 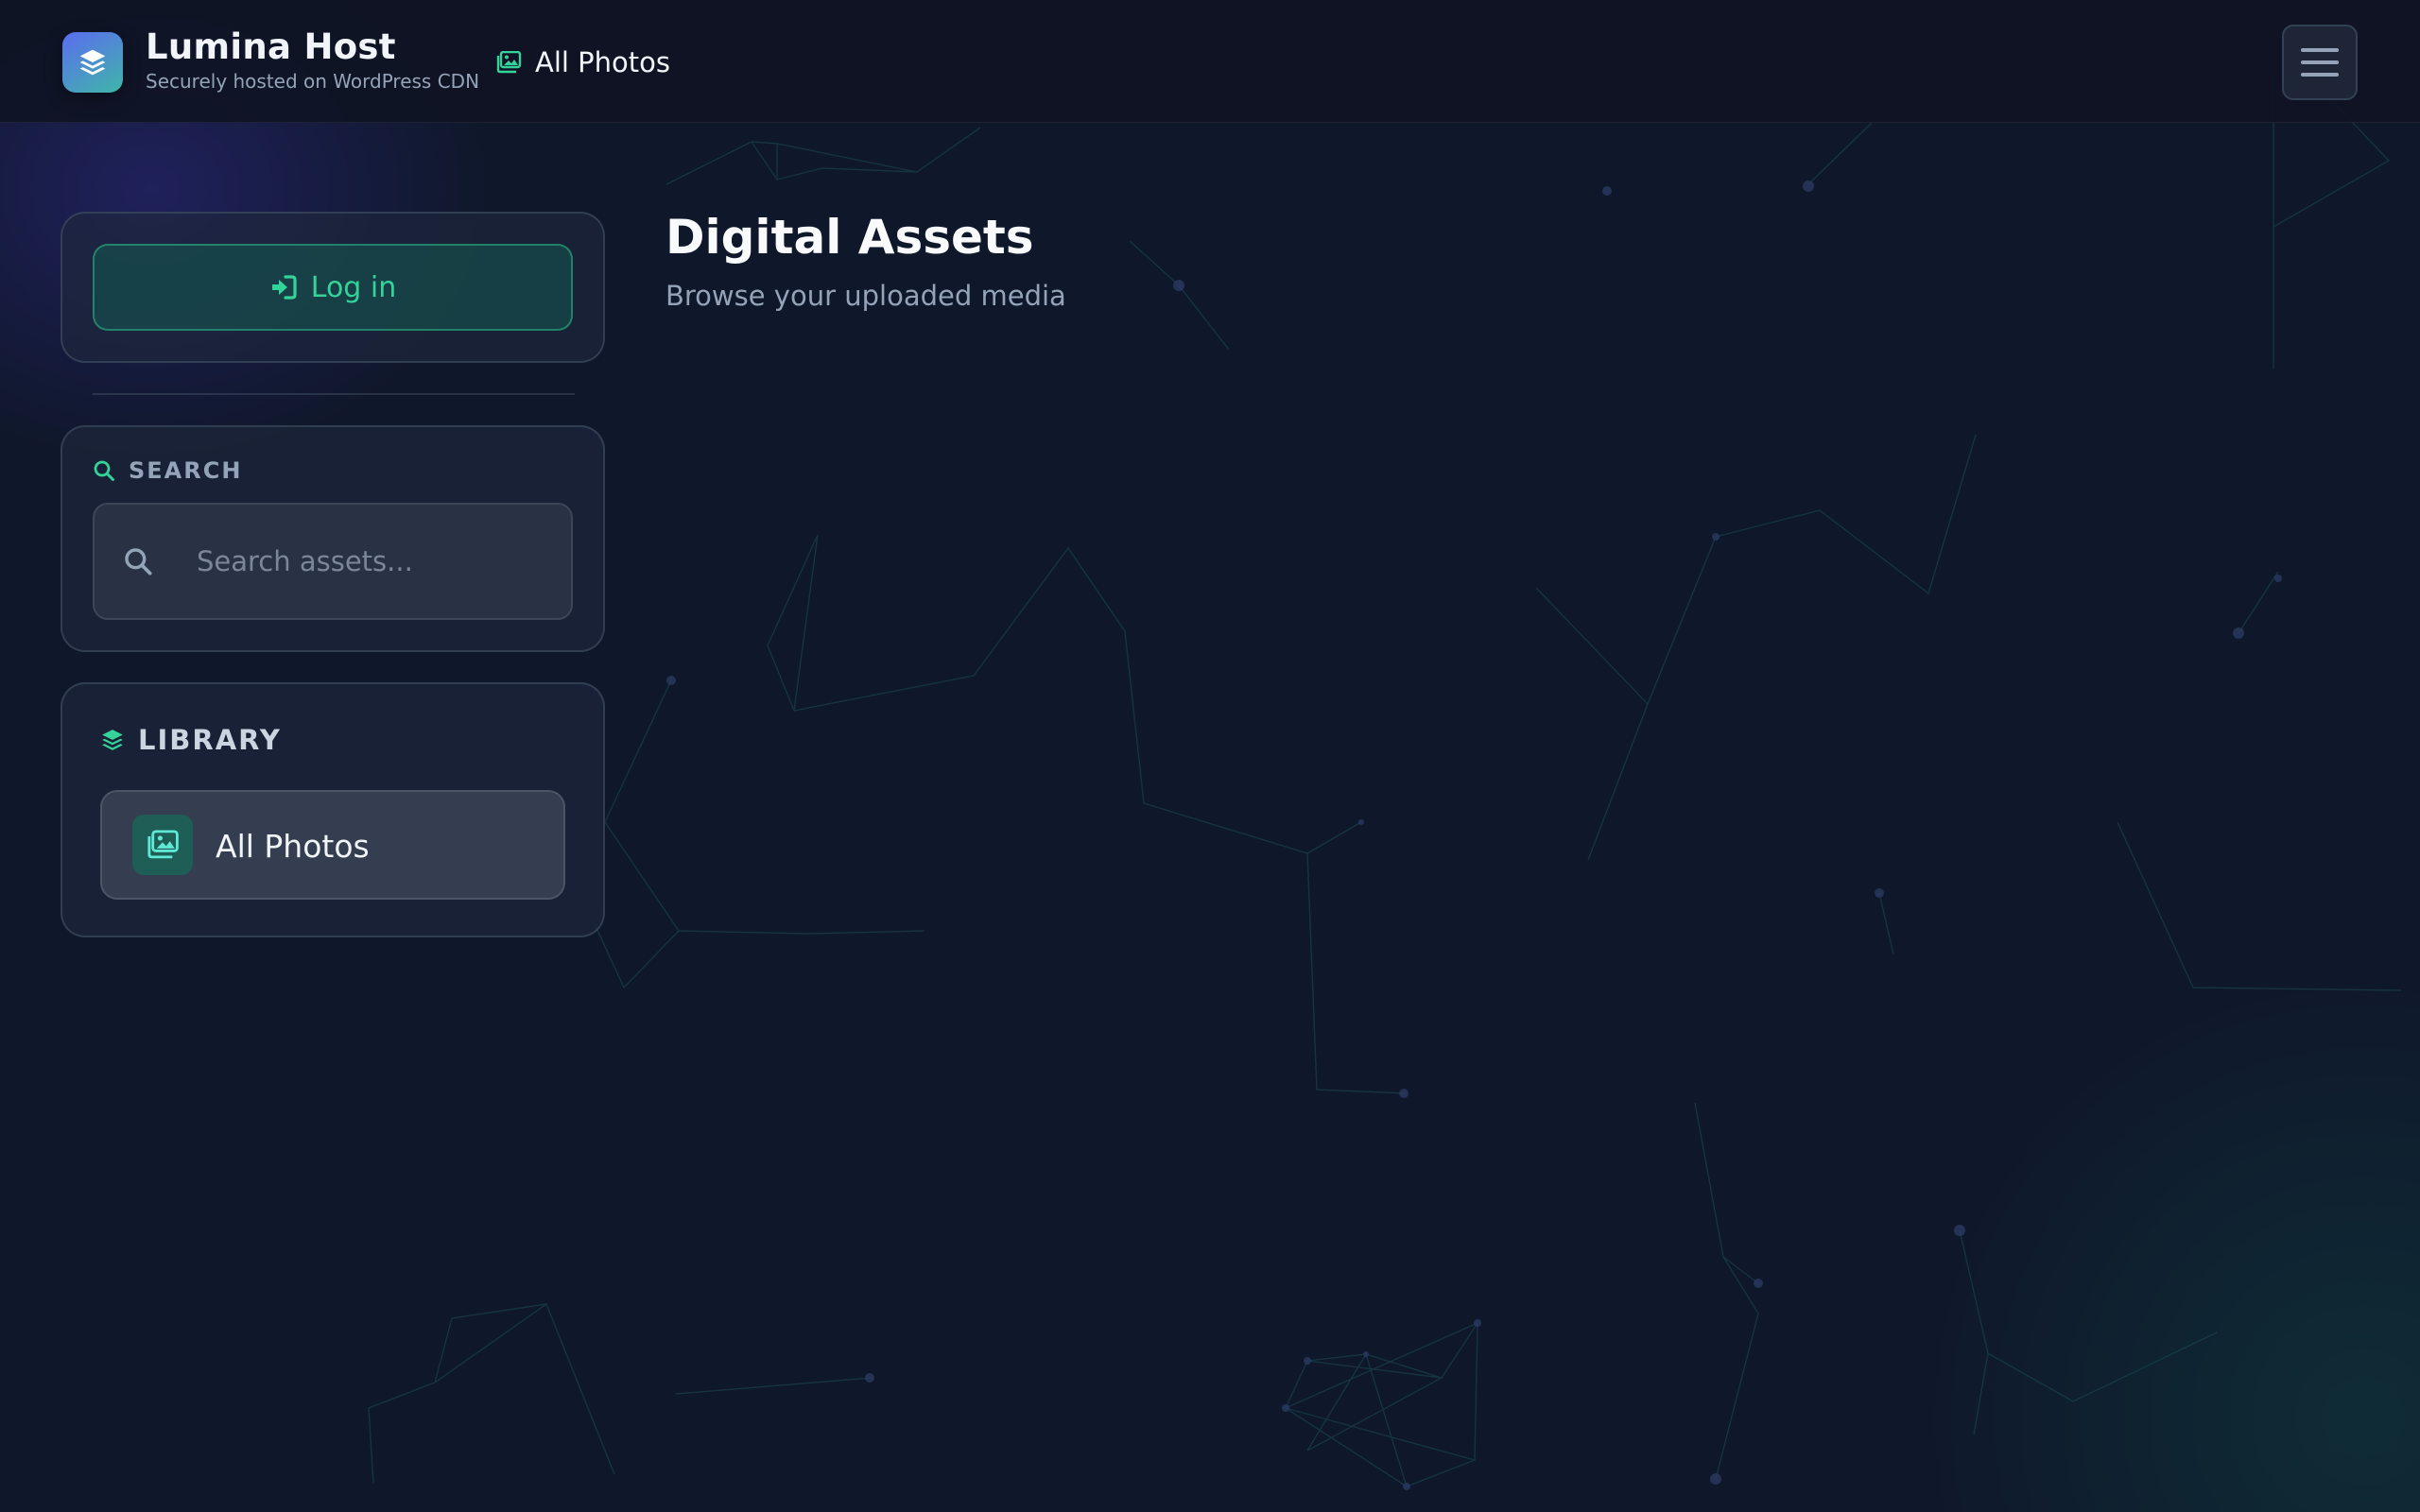 I want to click on page-subtitle: Browse your uploaded media, so click(x=866, y=296).